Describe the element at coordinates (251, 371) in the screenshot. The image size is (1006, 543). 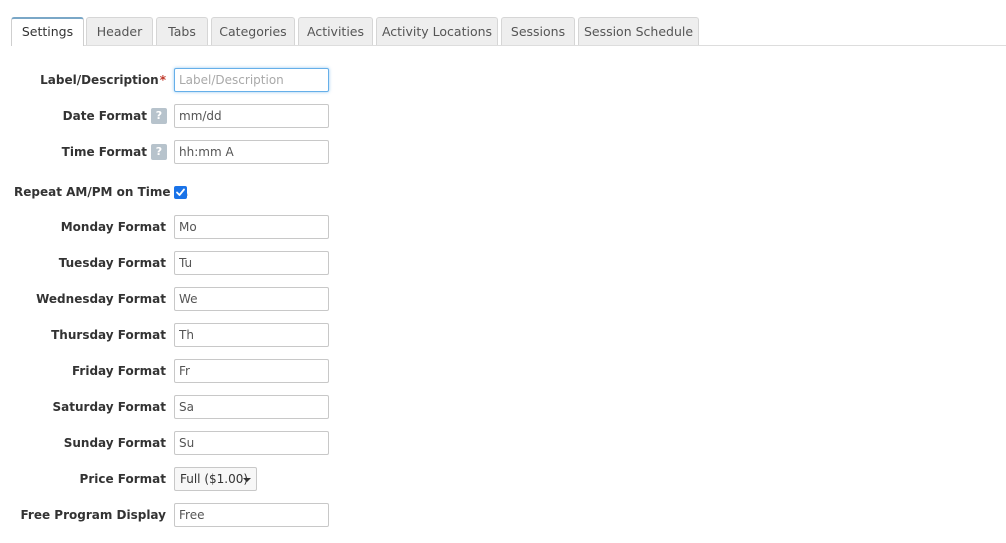
I see `friday-format-input` at that location.